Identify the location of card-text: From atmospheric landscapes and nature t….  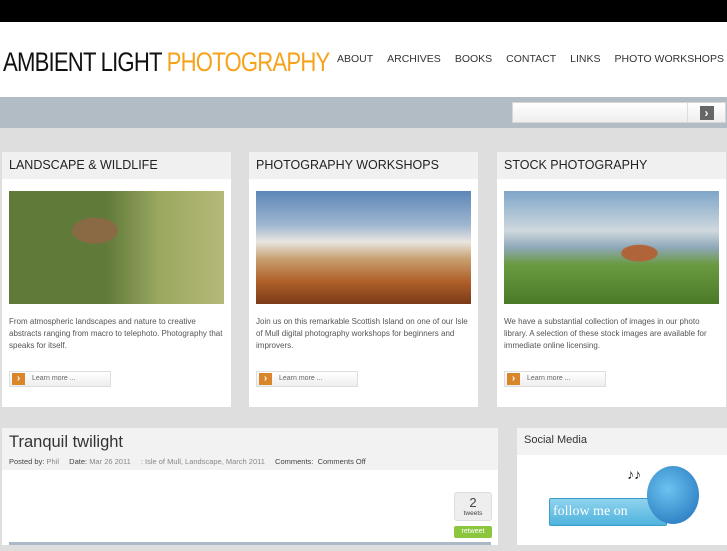
(116, 333).